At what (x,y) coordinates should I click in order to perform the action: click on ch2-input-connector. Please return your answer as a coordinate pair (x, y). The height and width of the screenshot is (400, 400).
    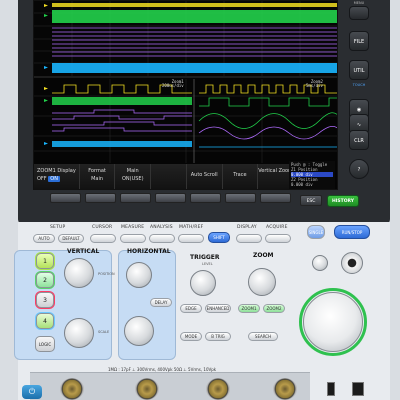
    Looking at the image, I should click on (147, 389).